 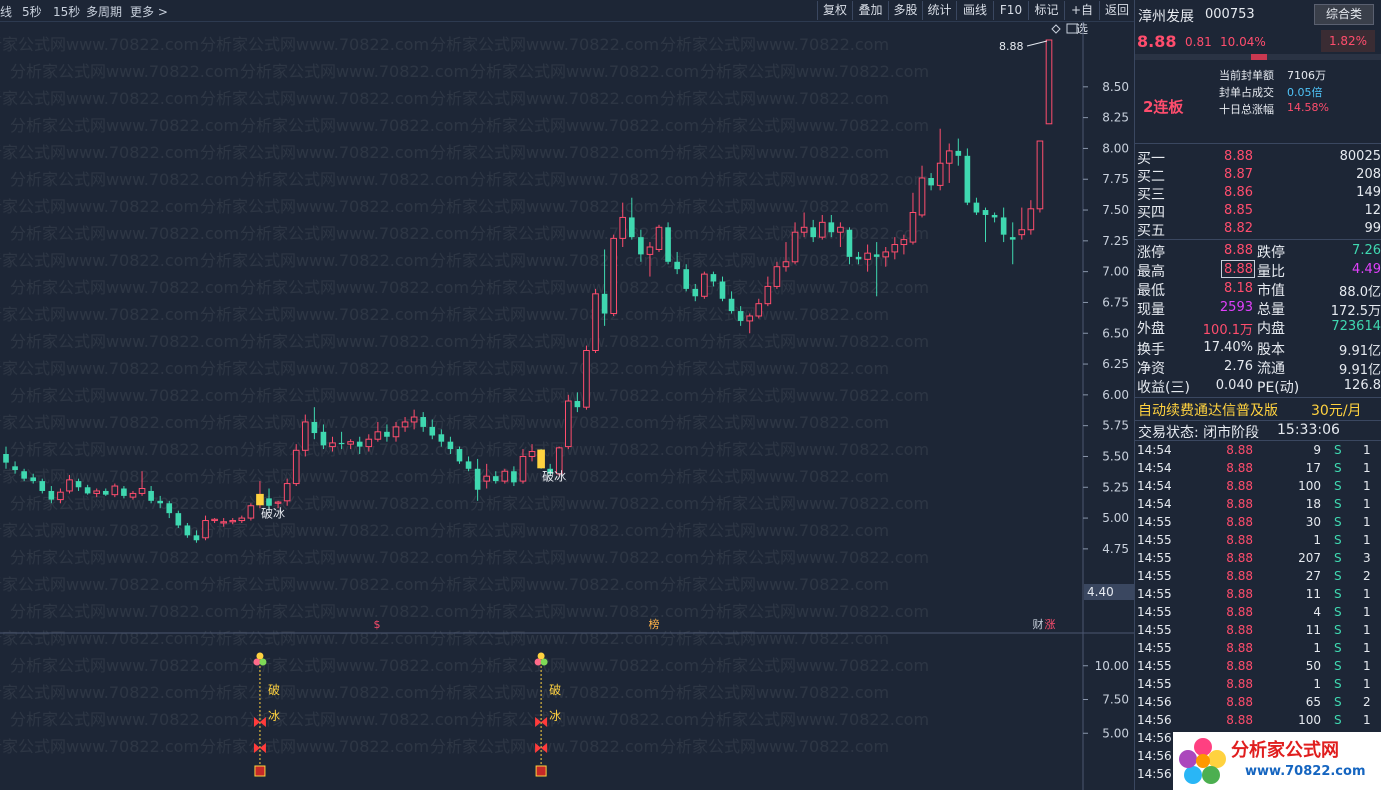 What do you see at coordinates (1056, 29) in the screenshot?
I see `diamond-icon` at bounding box center [1056, 29].